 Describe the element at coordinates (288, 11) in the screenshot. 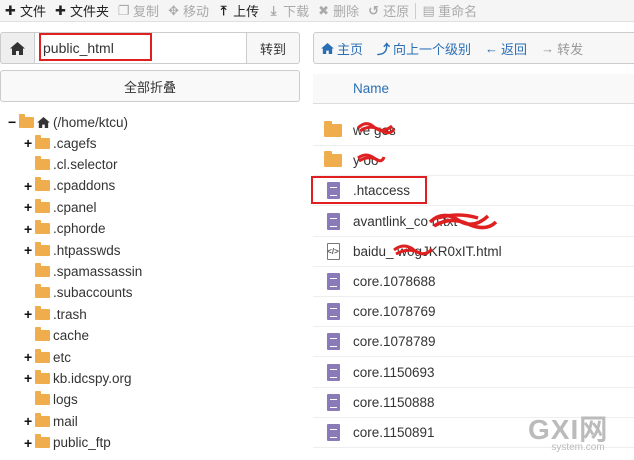

I see `download-button: ⤓ 下载` at that location.